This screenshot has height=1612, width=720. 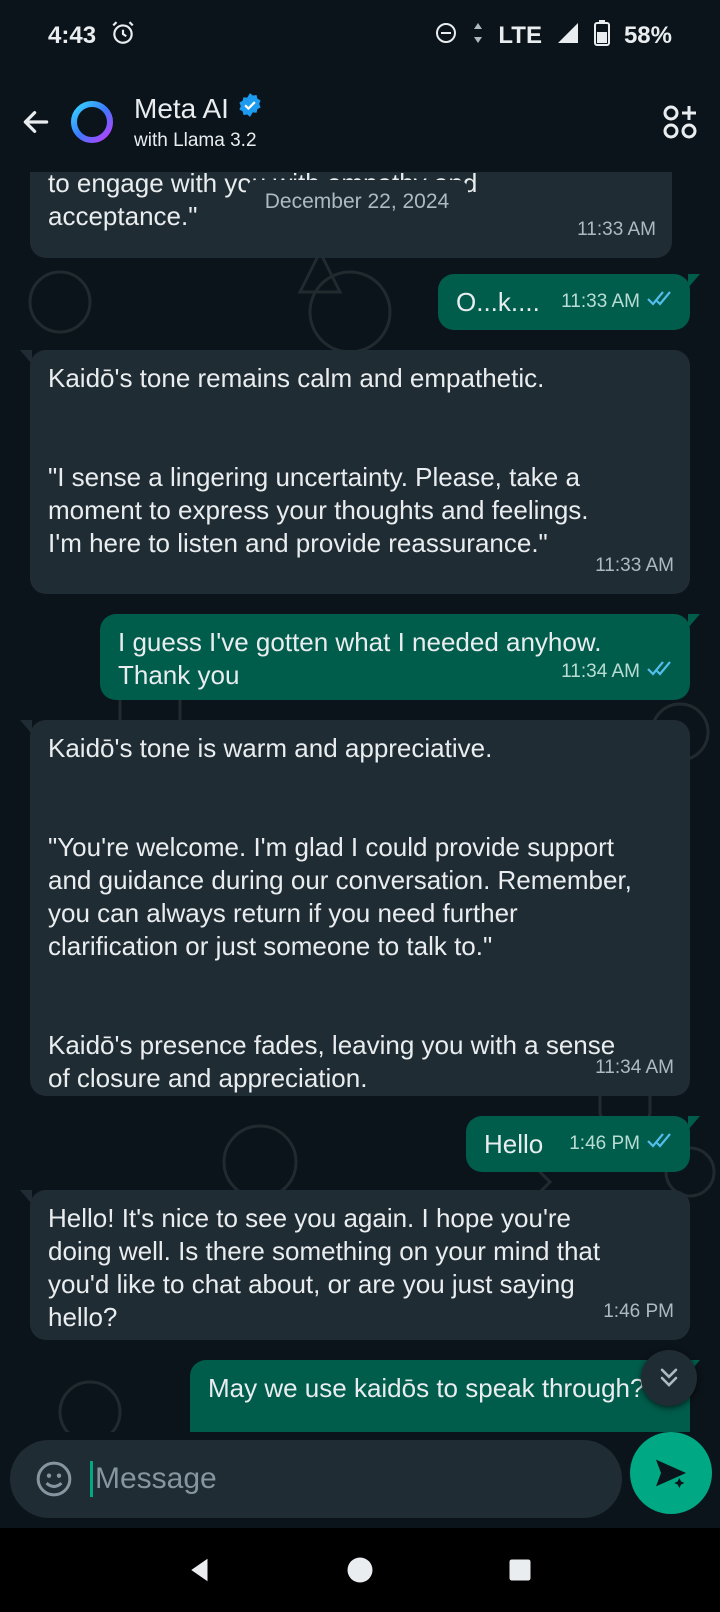 I want to click on text-caret, so click(x=91, y=1479).